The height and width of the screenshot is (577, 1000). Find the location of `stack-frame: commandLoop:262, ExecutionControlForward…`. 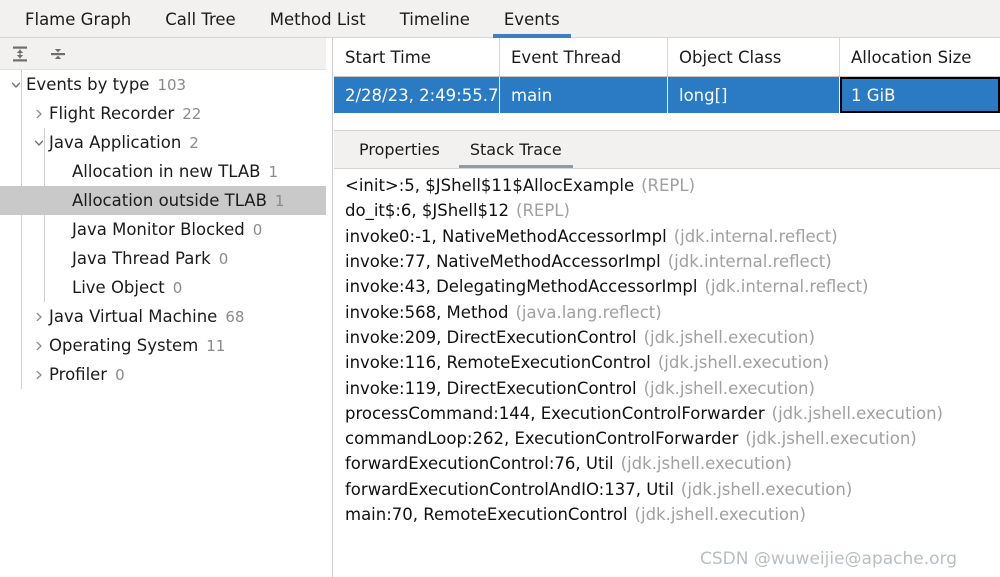

stack-frame: commandLoop:262, ExecutionControlForward… is located at coordinates (667, 438).